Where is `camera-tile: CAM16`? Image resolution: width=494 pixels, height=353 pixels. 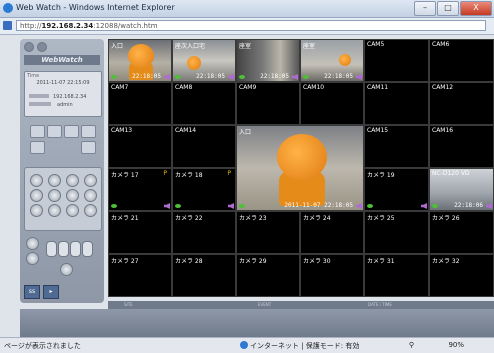 camera-tile: CAM16 is located at coordinates (461, 146).